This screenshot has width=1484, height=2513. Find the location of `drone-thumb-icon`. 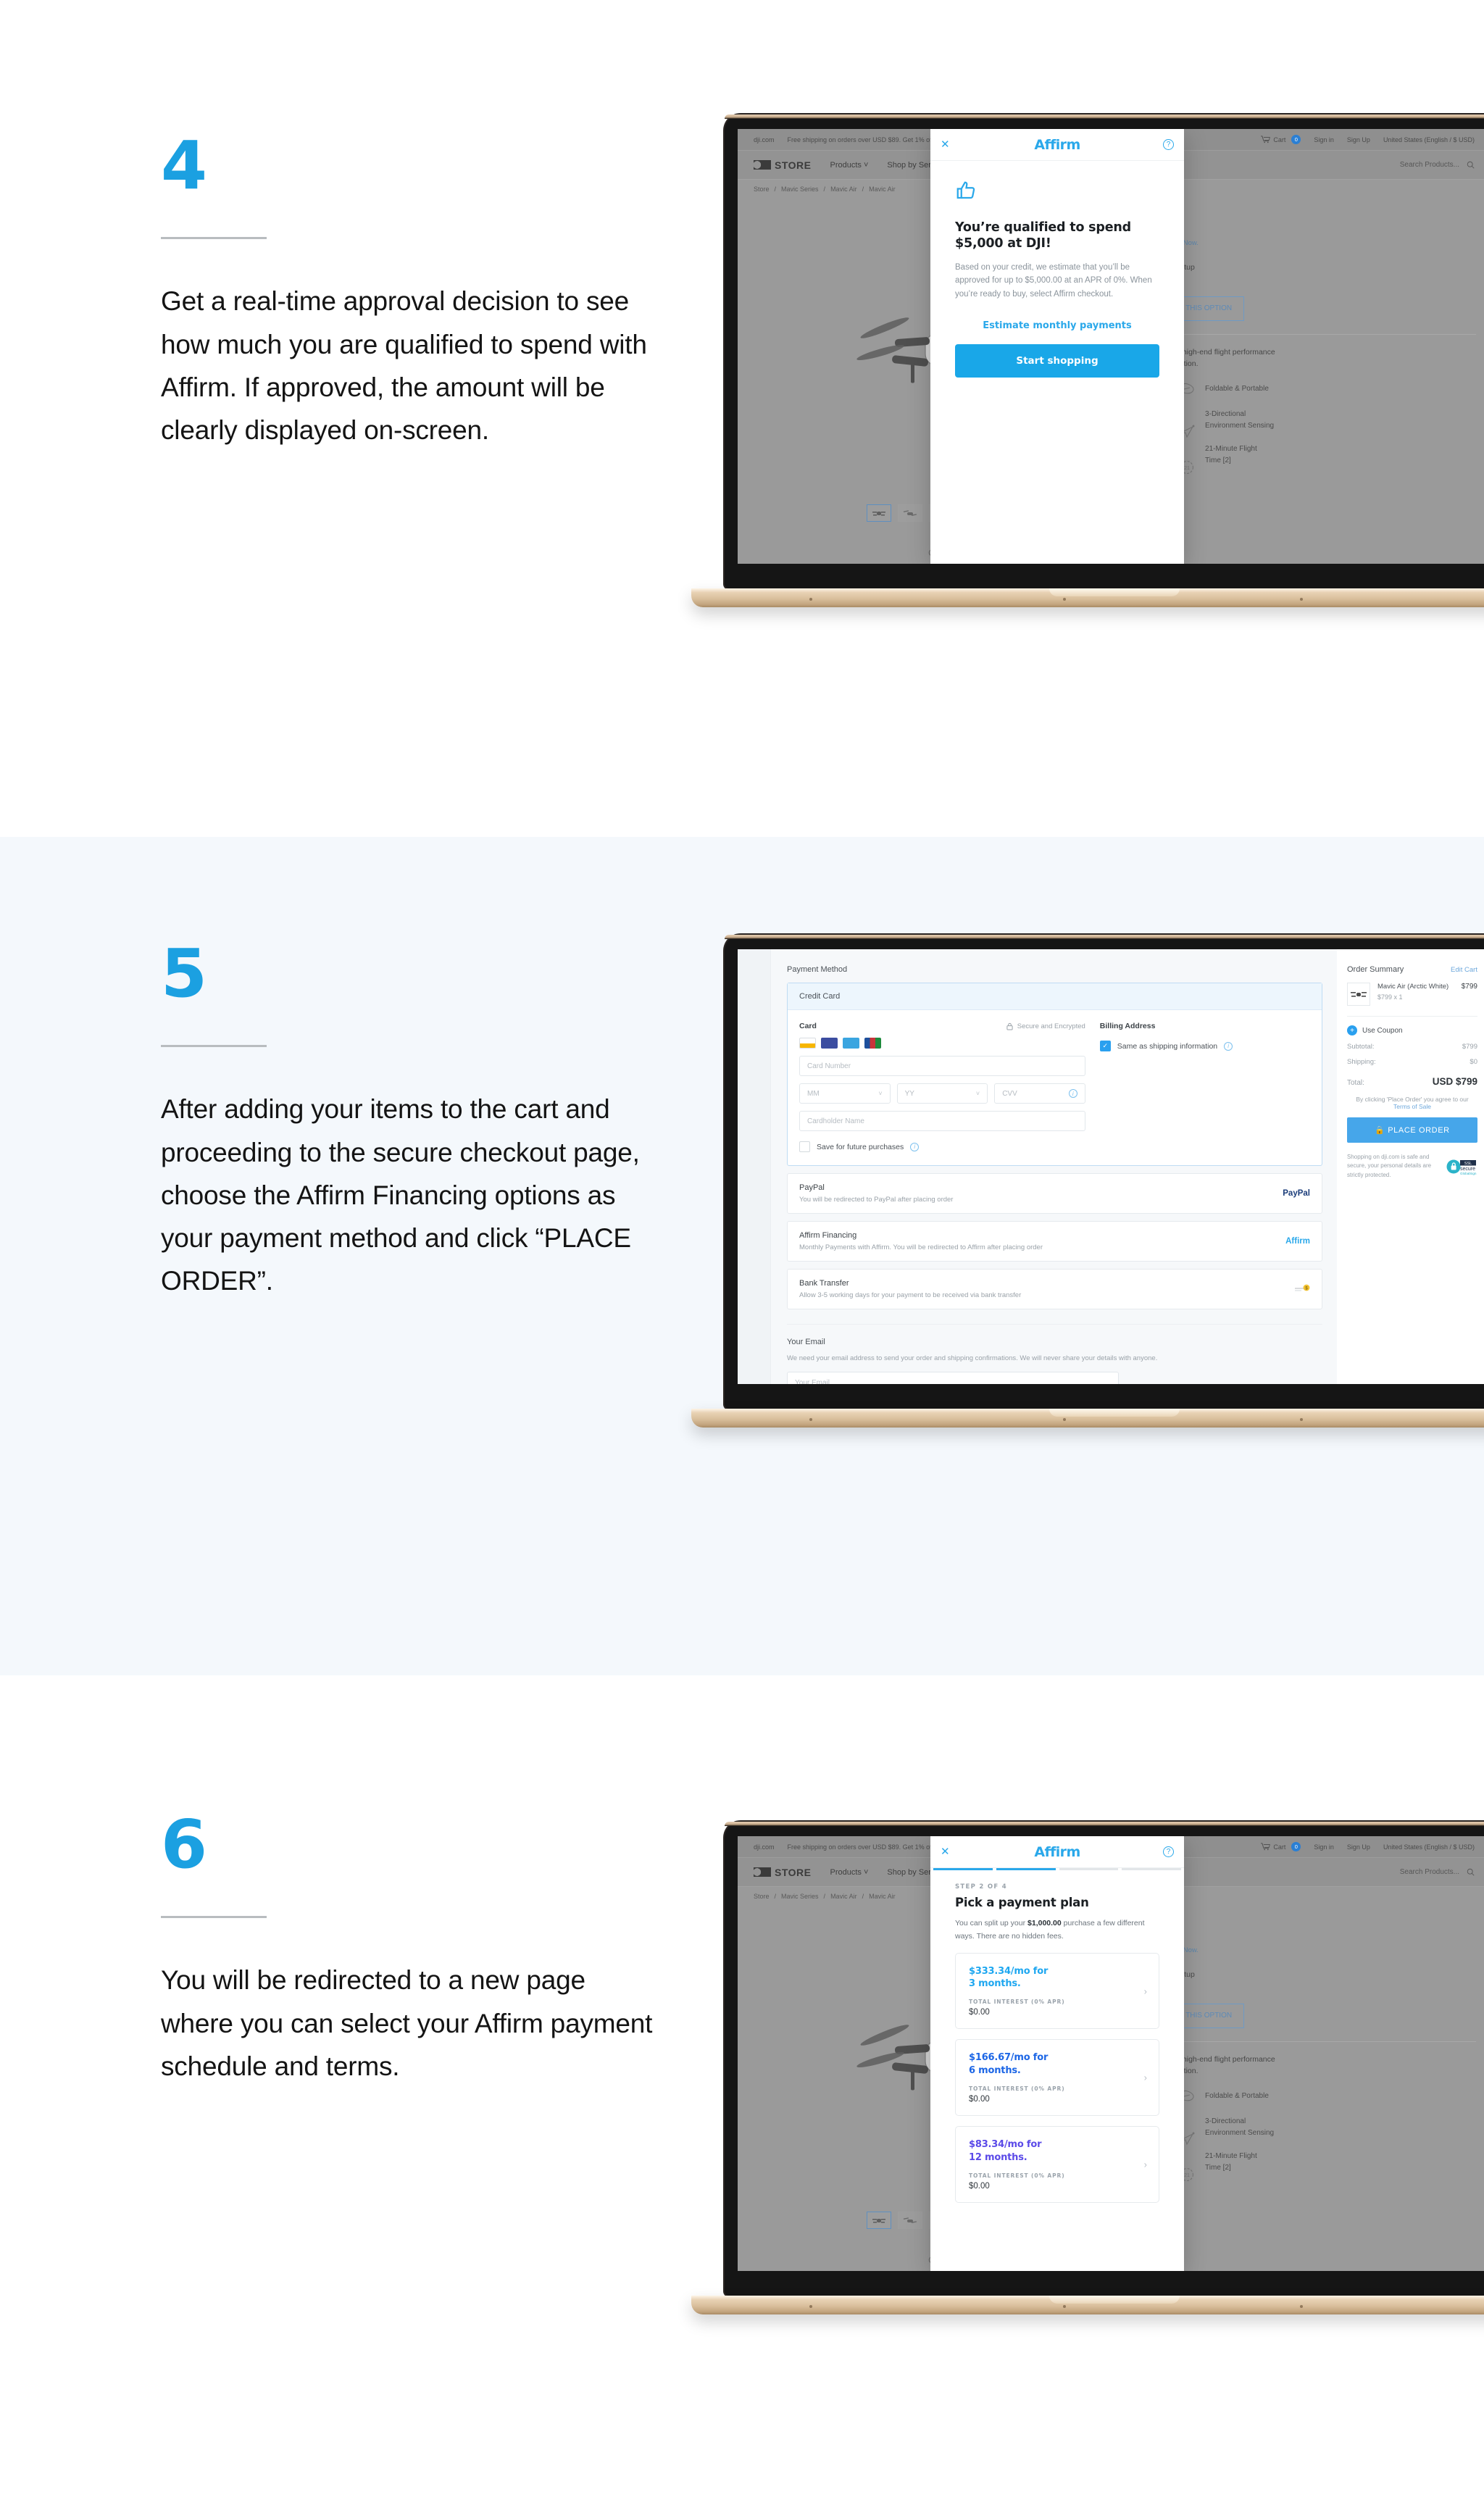

drone-thumb-icon is located at coordinates (879, 513).